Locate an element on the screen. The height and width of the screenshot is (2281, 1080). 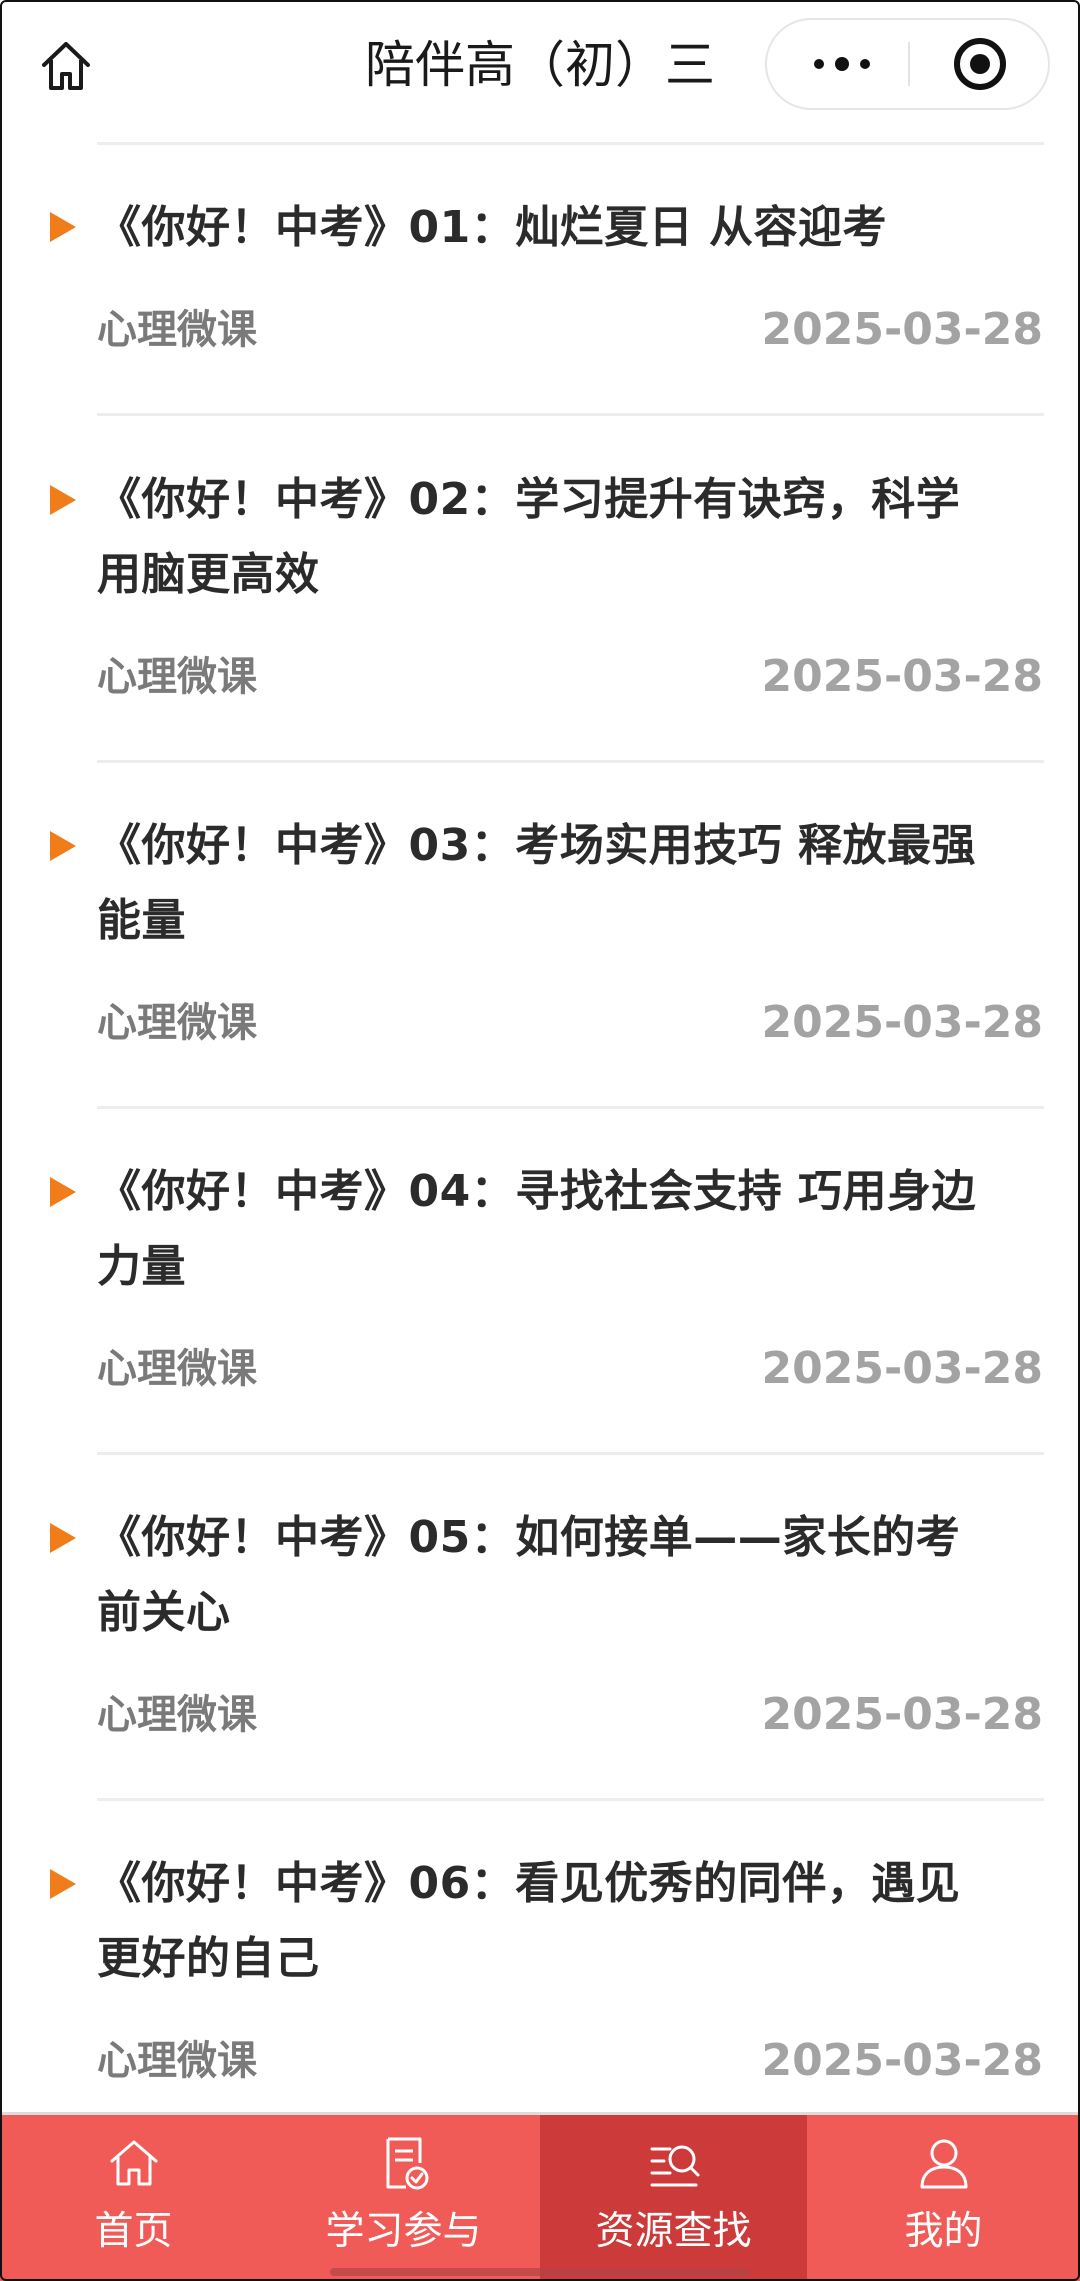
tab-label: 首页 is located at coordinates (133, 2231).